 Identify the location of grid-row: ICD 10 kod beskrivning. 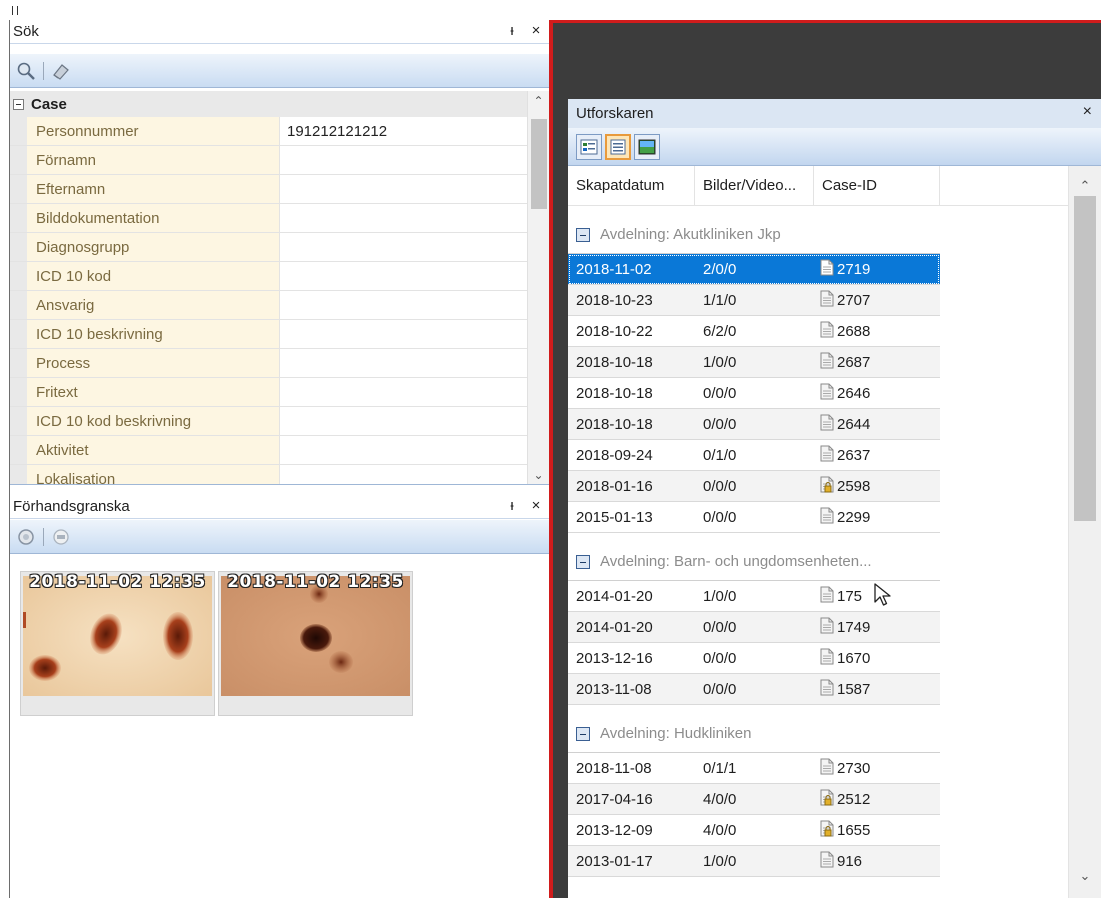
(279, 421).